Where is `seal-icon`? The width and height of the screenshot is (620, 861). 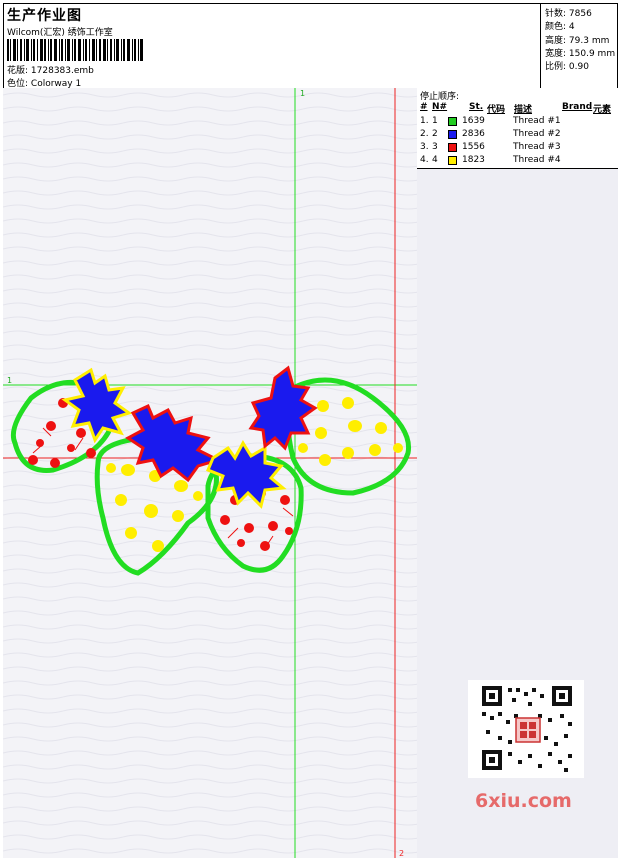 seal-icon is located at coordinates (528, 730).